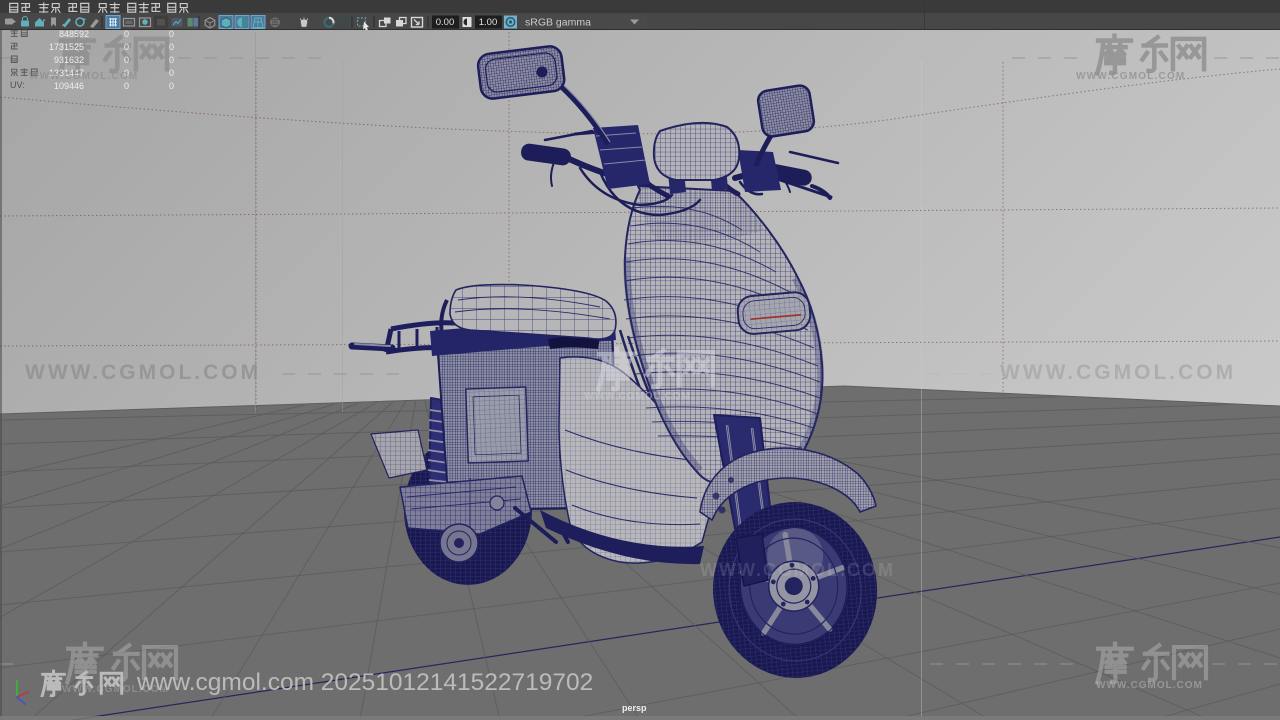 Image resolution: width=1280 pixels, height=720 pixels. Describe the element at coordinates (445, 22) in the screenshot. I see `svg-text: 0.00` at that location.